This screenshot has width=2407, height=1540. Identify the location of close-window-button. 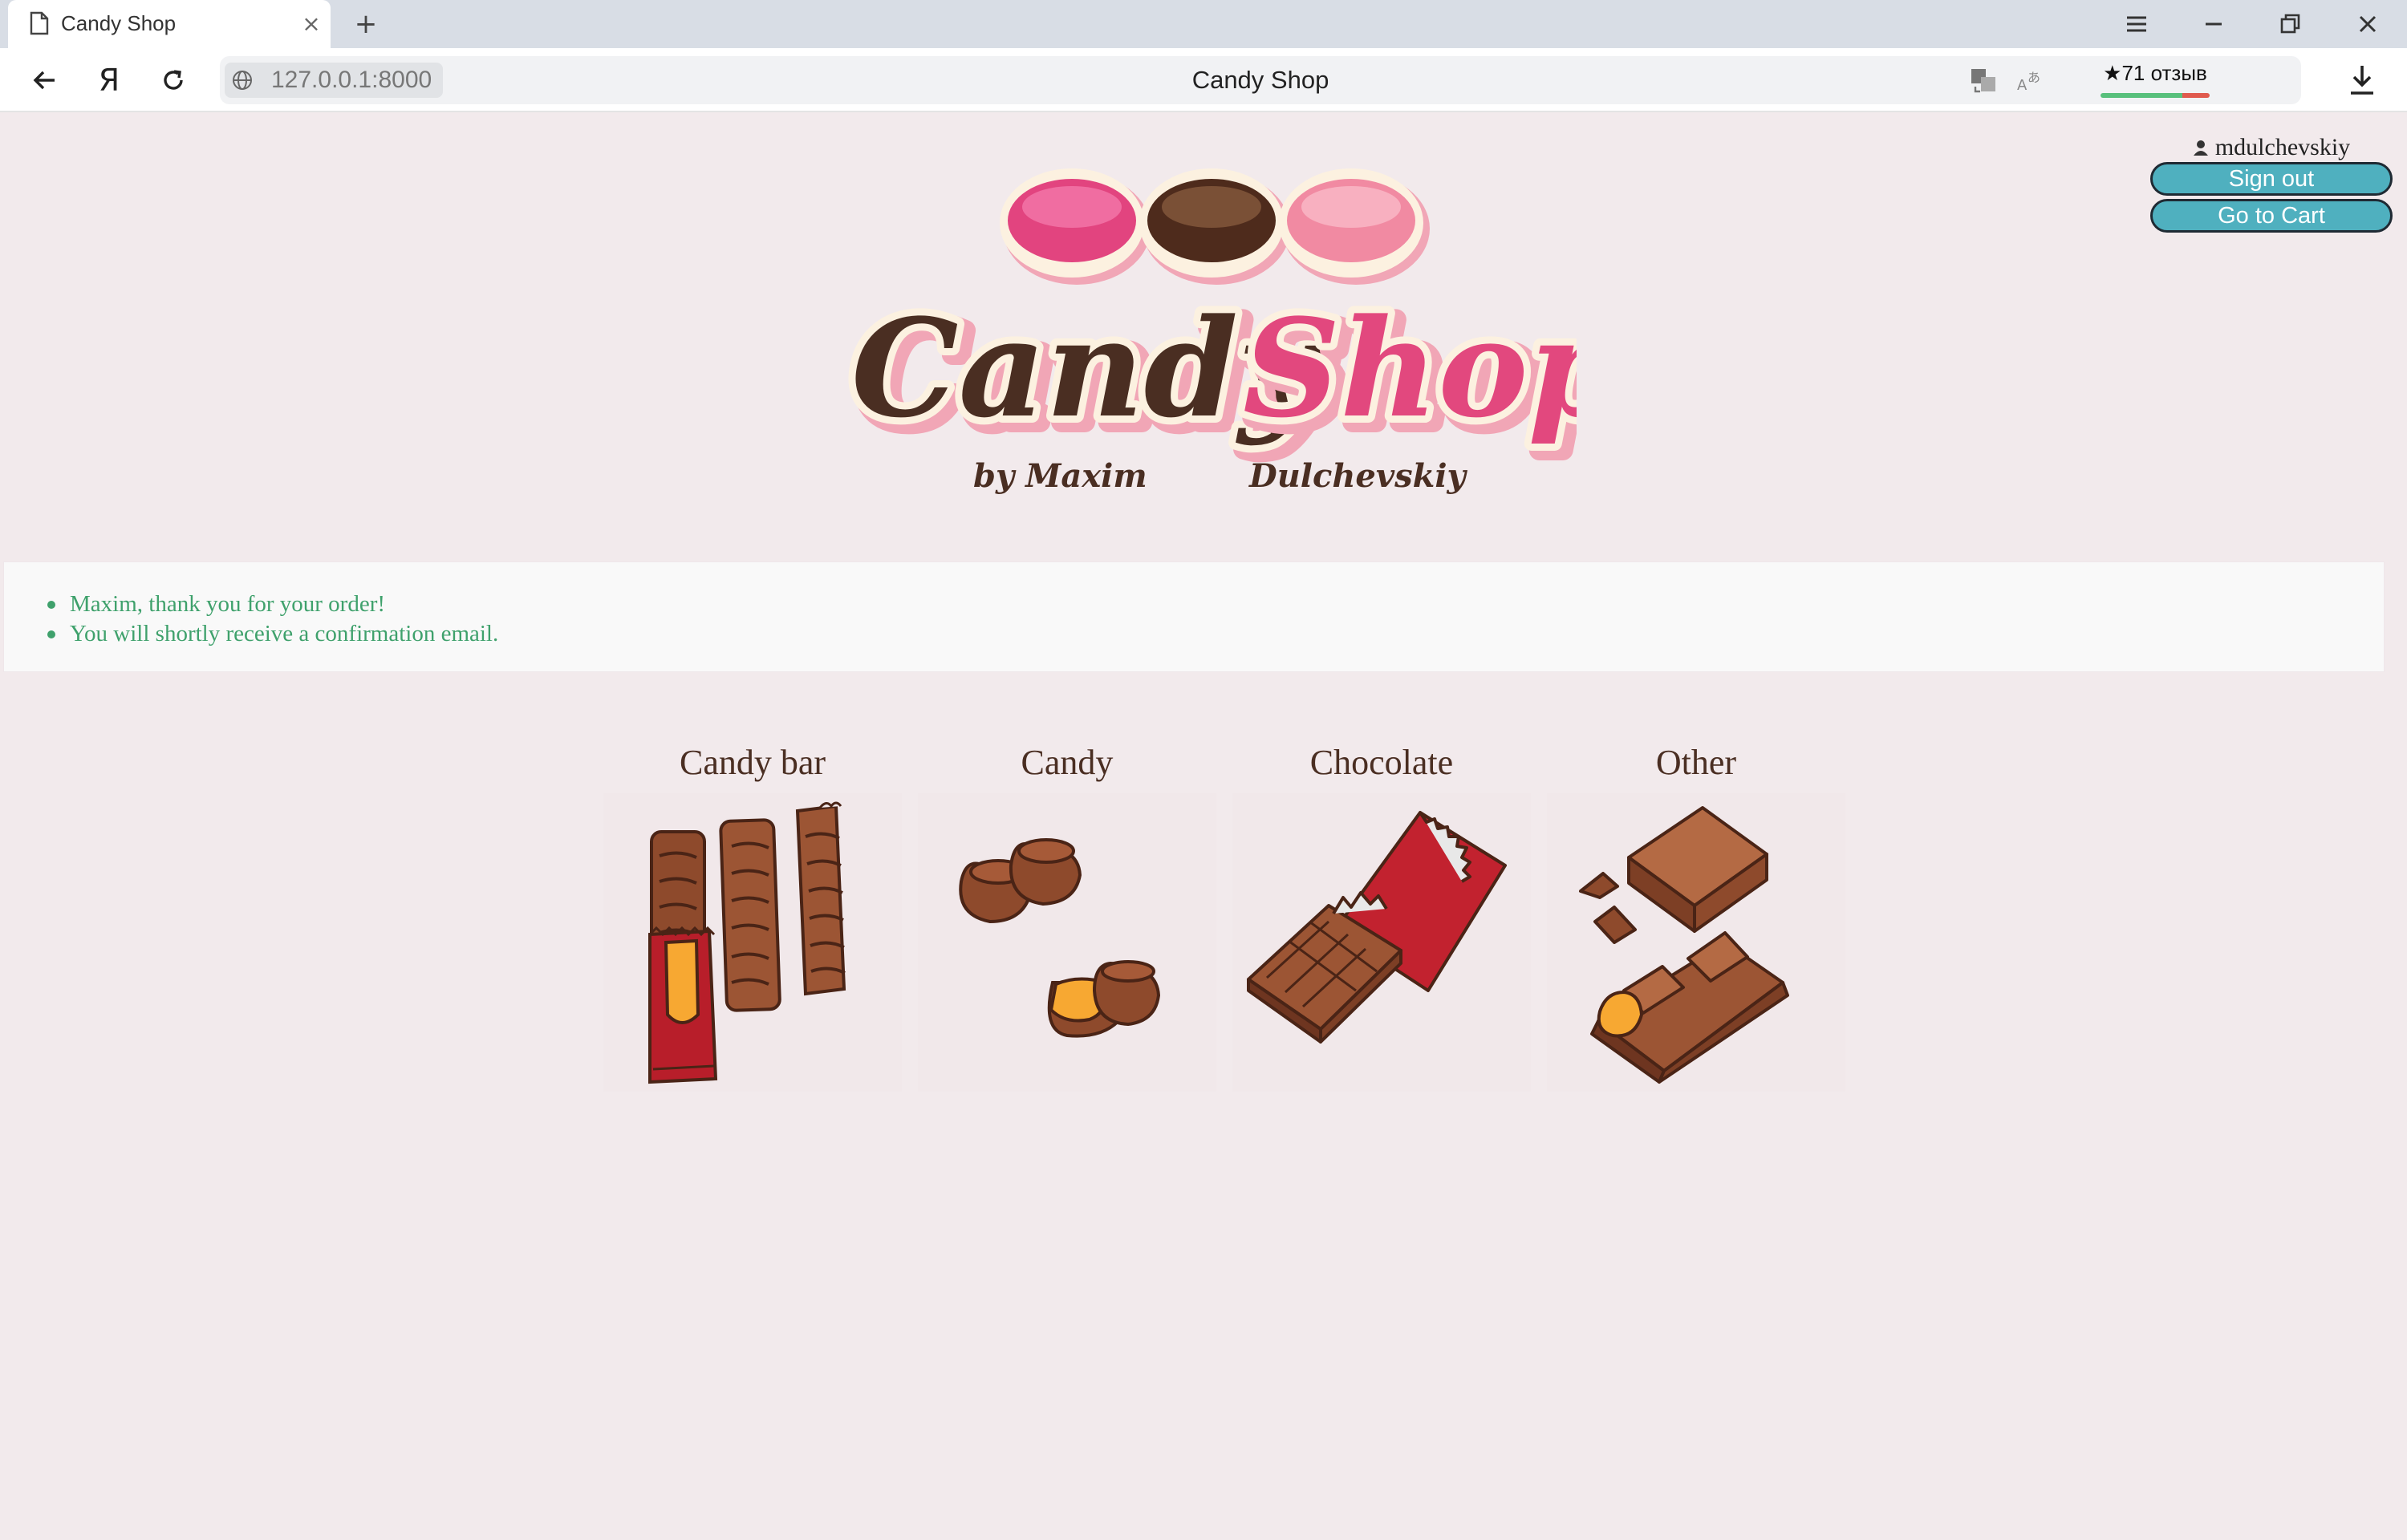
(2368, 24).